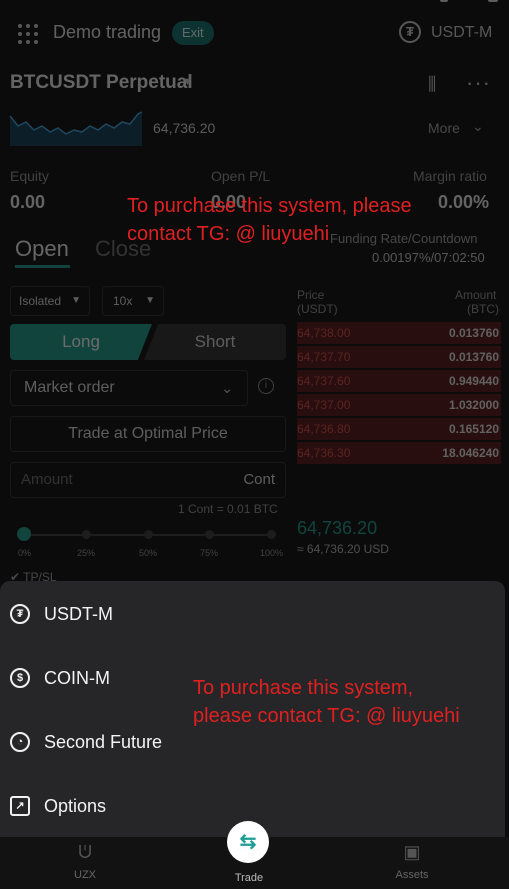 This screenshot has width=509, height=889. What do you see at coordinates (399, 429) in the screenshot?
I see `ask-row: 64,736.80 0.165120` at bounding box center [399, 429].